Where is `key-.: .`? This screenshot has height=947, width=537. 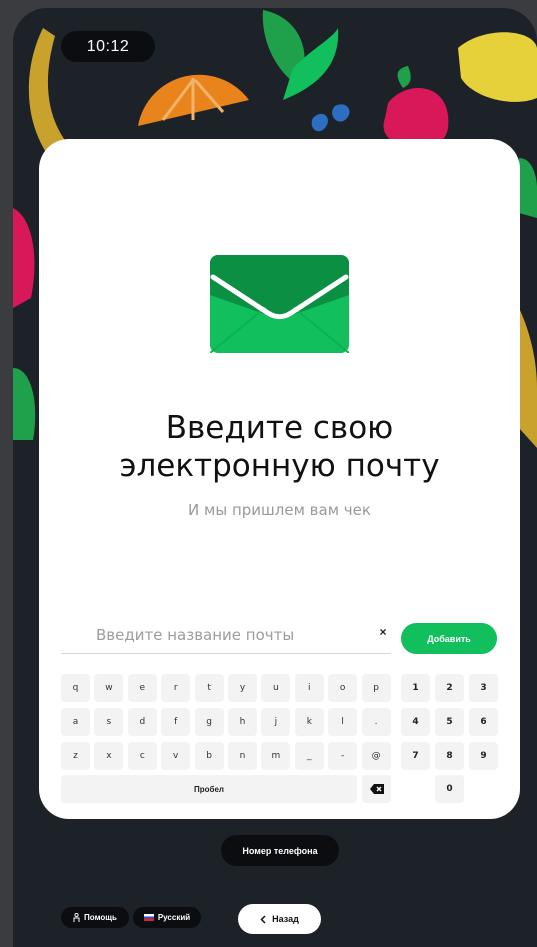
key-.: . is located at coordinates (376, 722).